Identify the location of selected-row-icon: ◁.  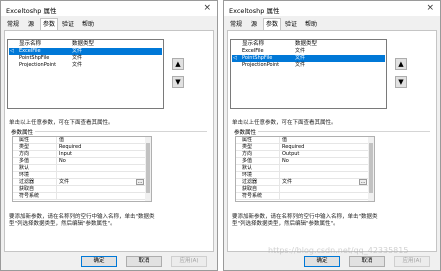
(235, 58).